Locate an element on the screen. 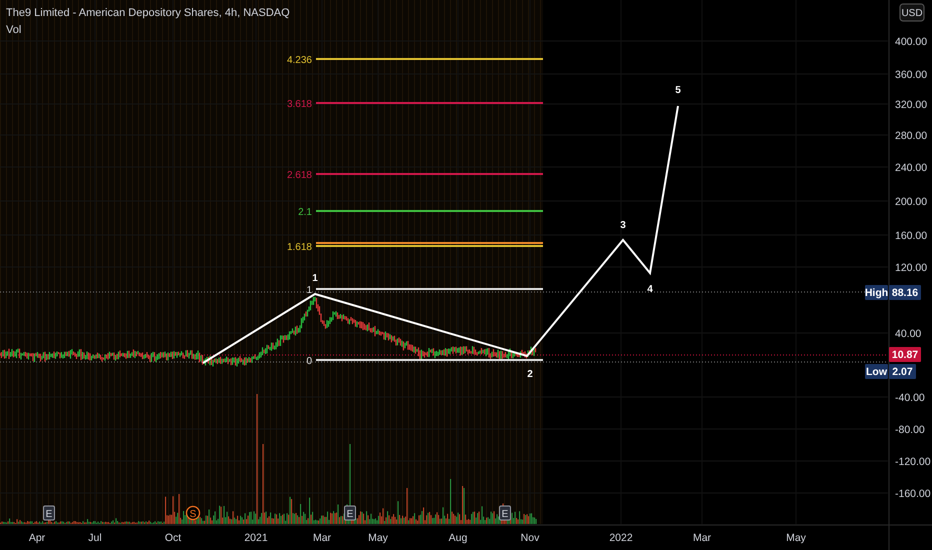  time-axis-label: Nov is located at coordinates (530, 538).